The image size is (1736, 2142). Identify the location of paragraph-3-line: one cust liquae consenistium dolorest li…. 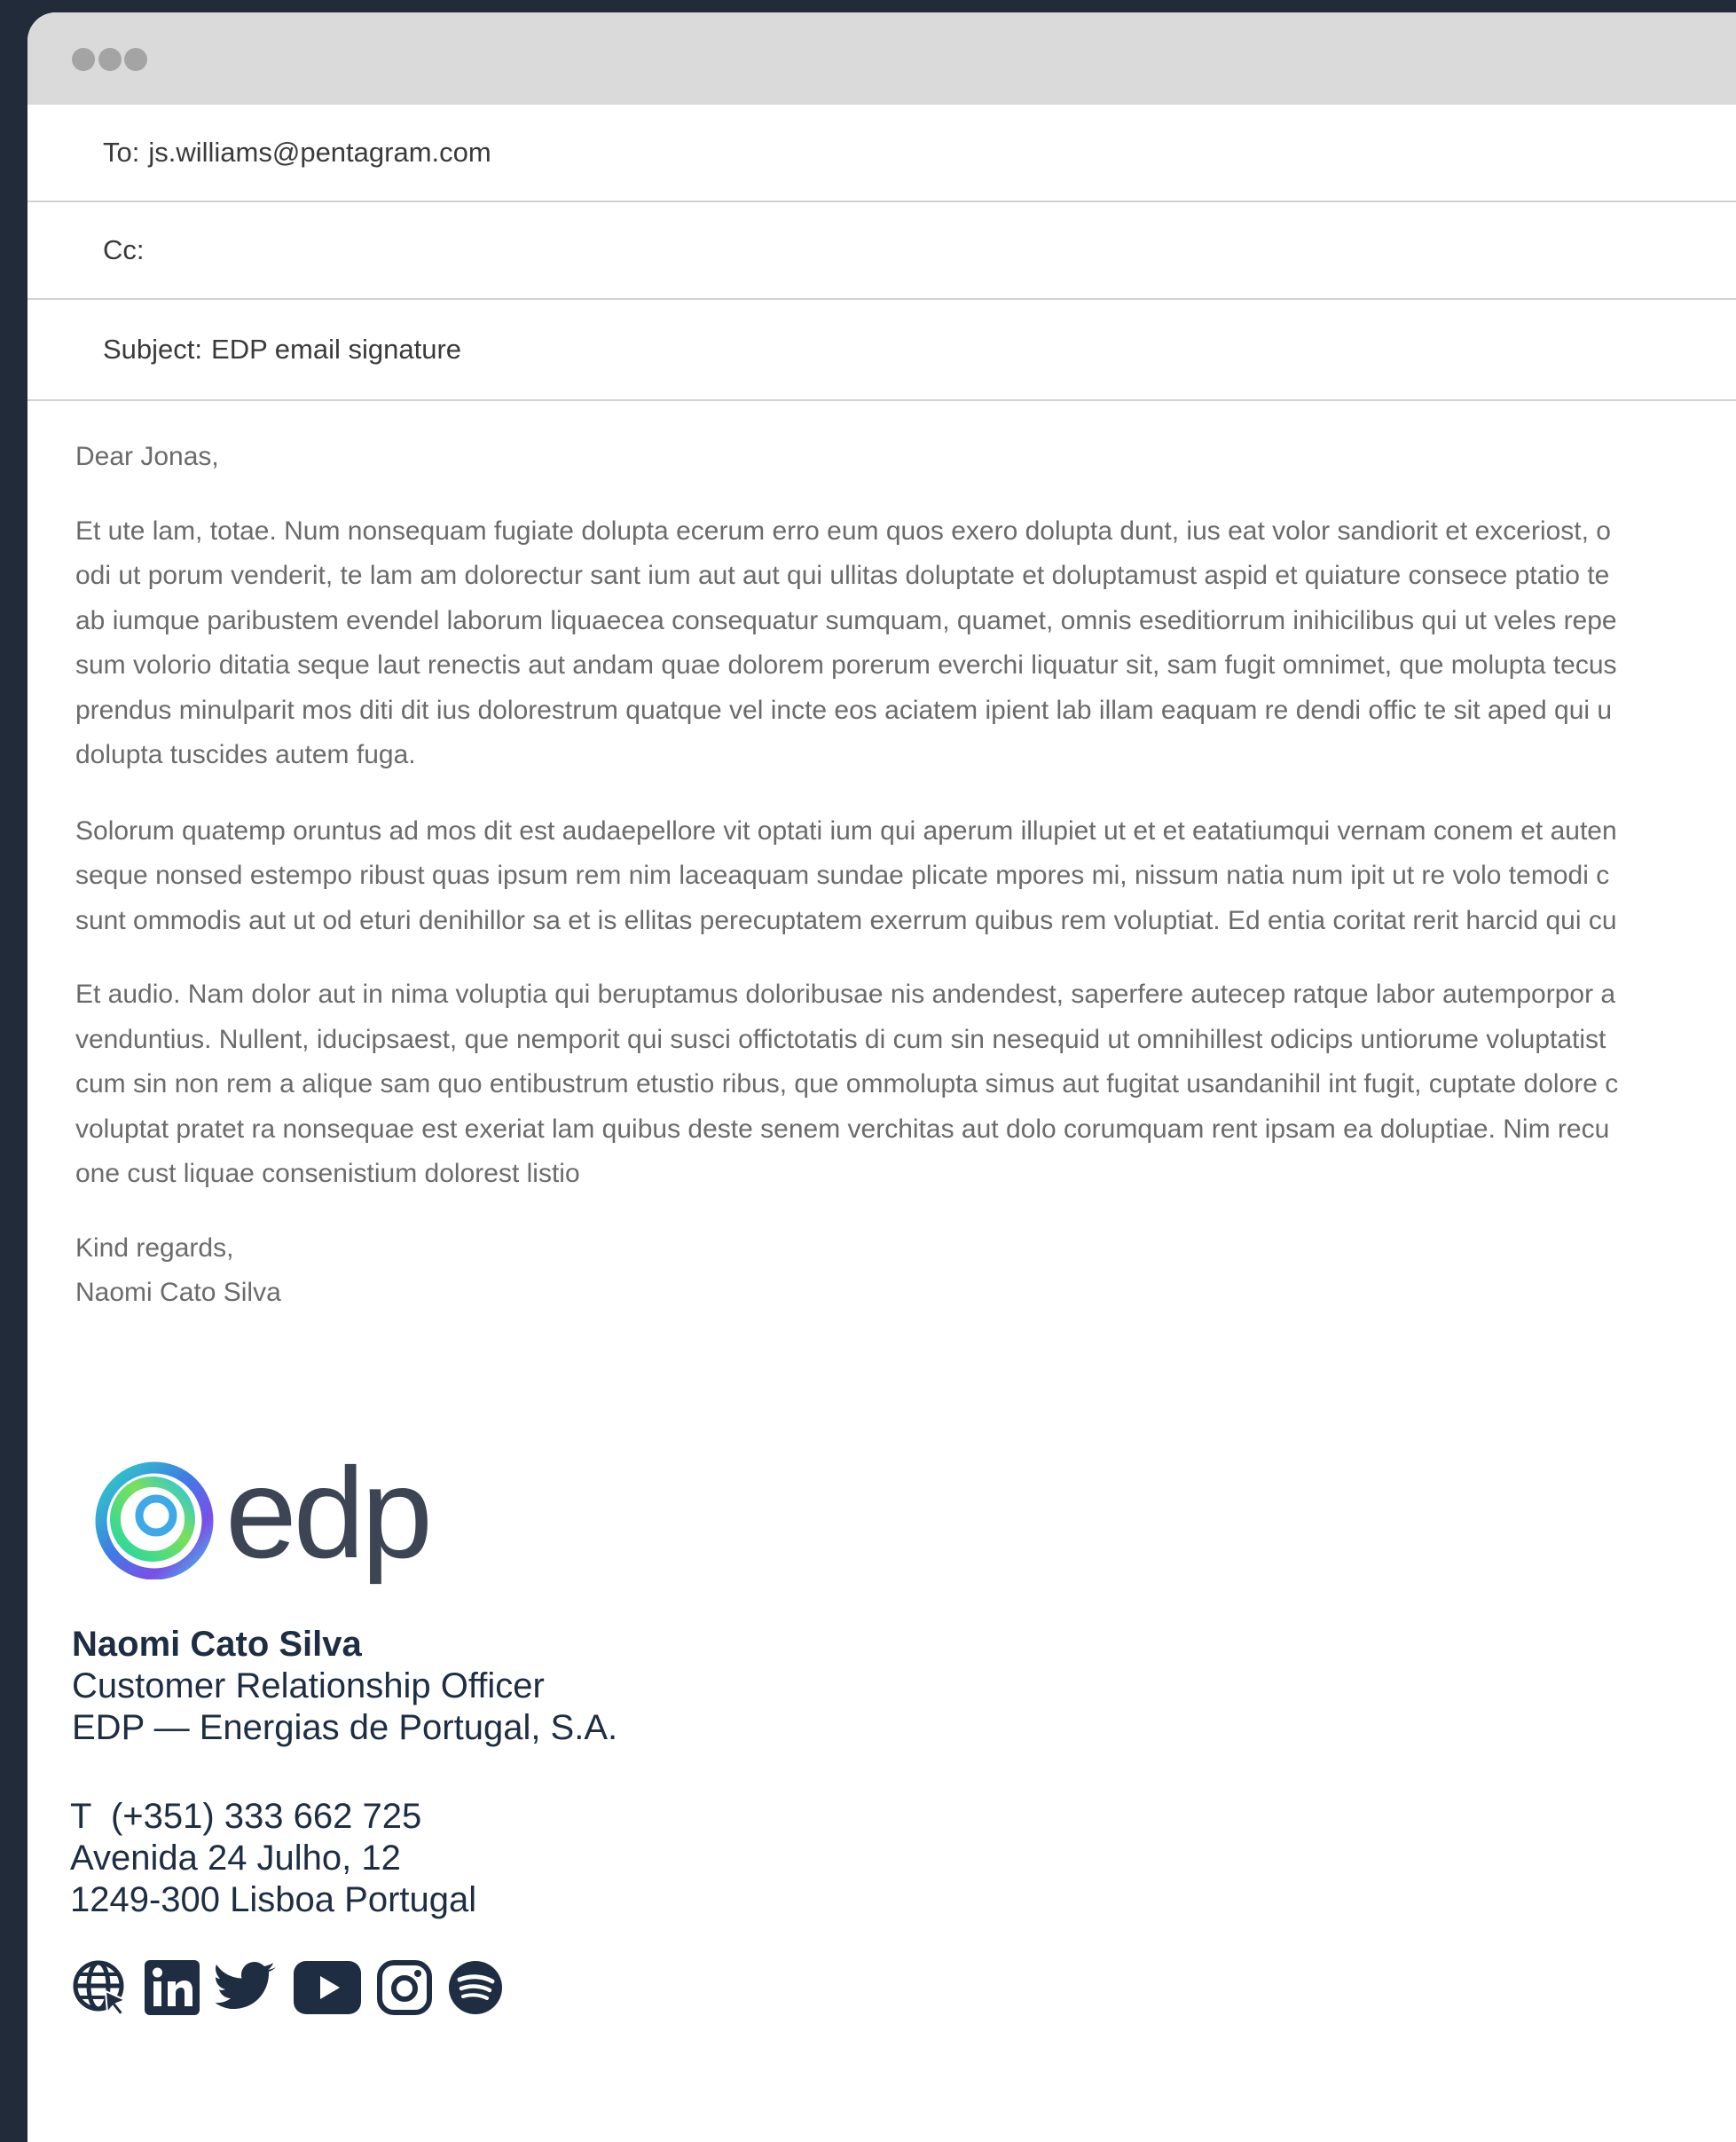
(327, 1173).